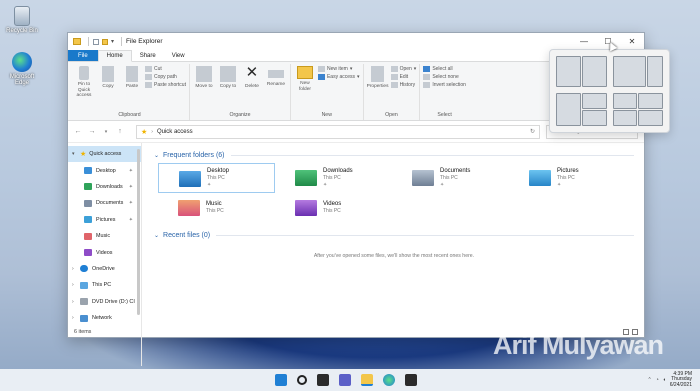 This screenshot has height=391, width=700. What do you see at coordinates (567, 178) in the screenshot?
I see `folder-tile-pictures: Pictures This PC ✦` at bounding box center [567, 178].